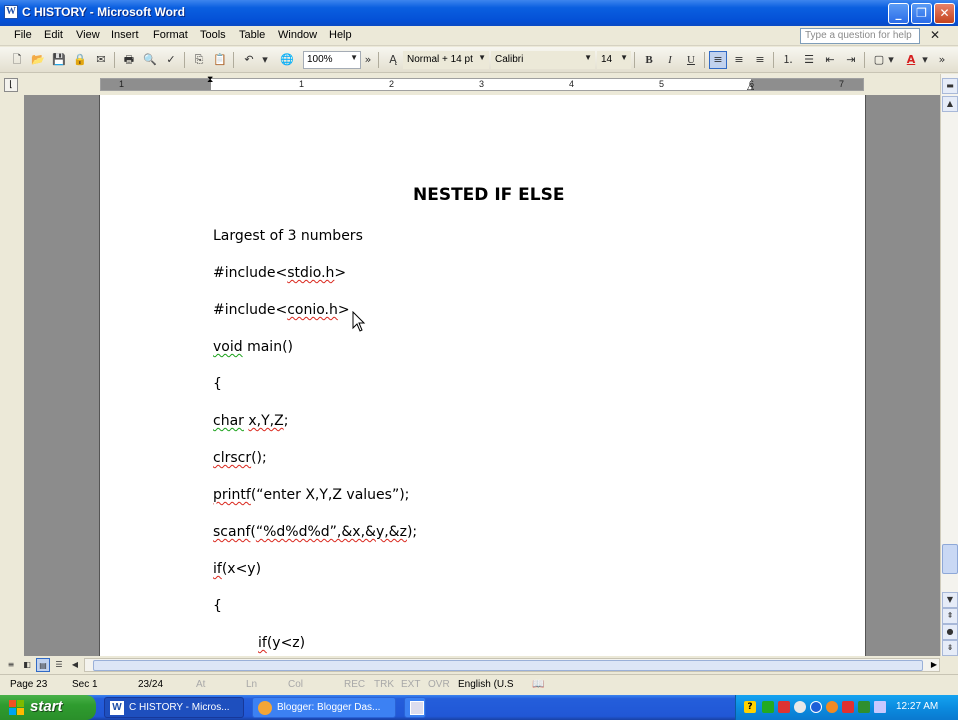 The height and width of the screenshot is (720, 958). I want to click on zoom-select: 100% ▼, so click(332, 60).